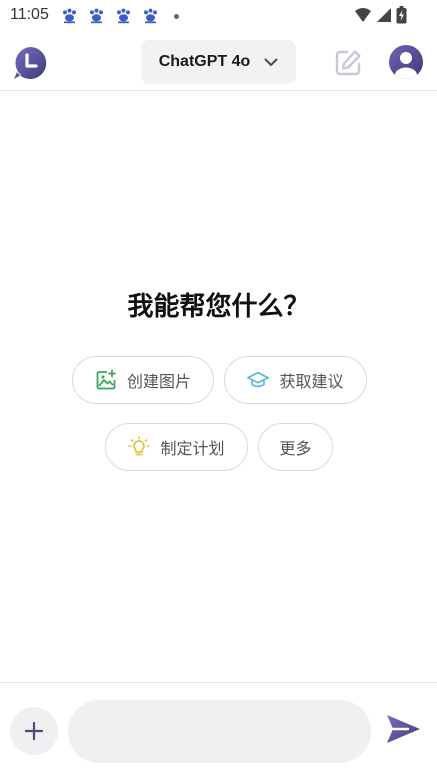 This screenshot has width=437, height=777. Describe the element at coordinates (30, 63) in the screenshot. I see `history-icon` at that location.